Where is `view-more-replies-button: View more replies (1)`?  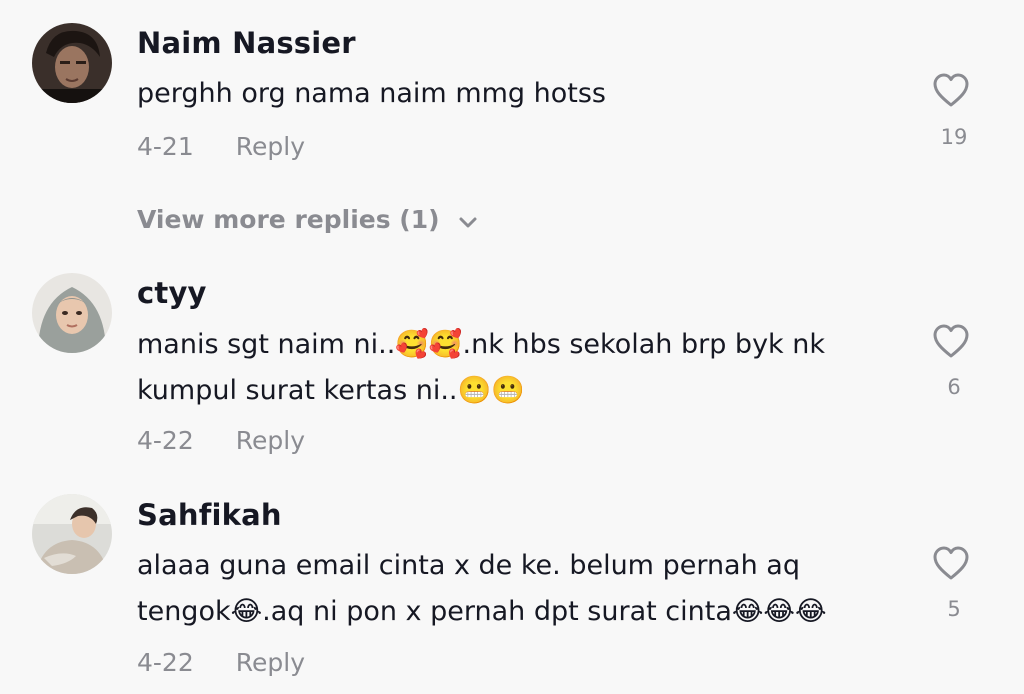 view-more-replies-button: View more replies (1) is located at coordinates (307, 220).